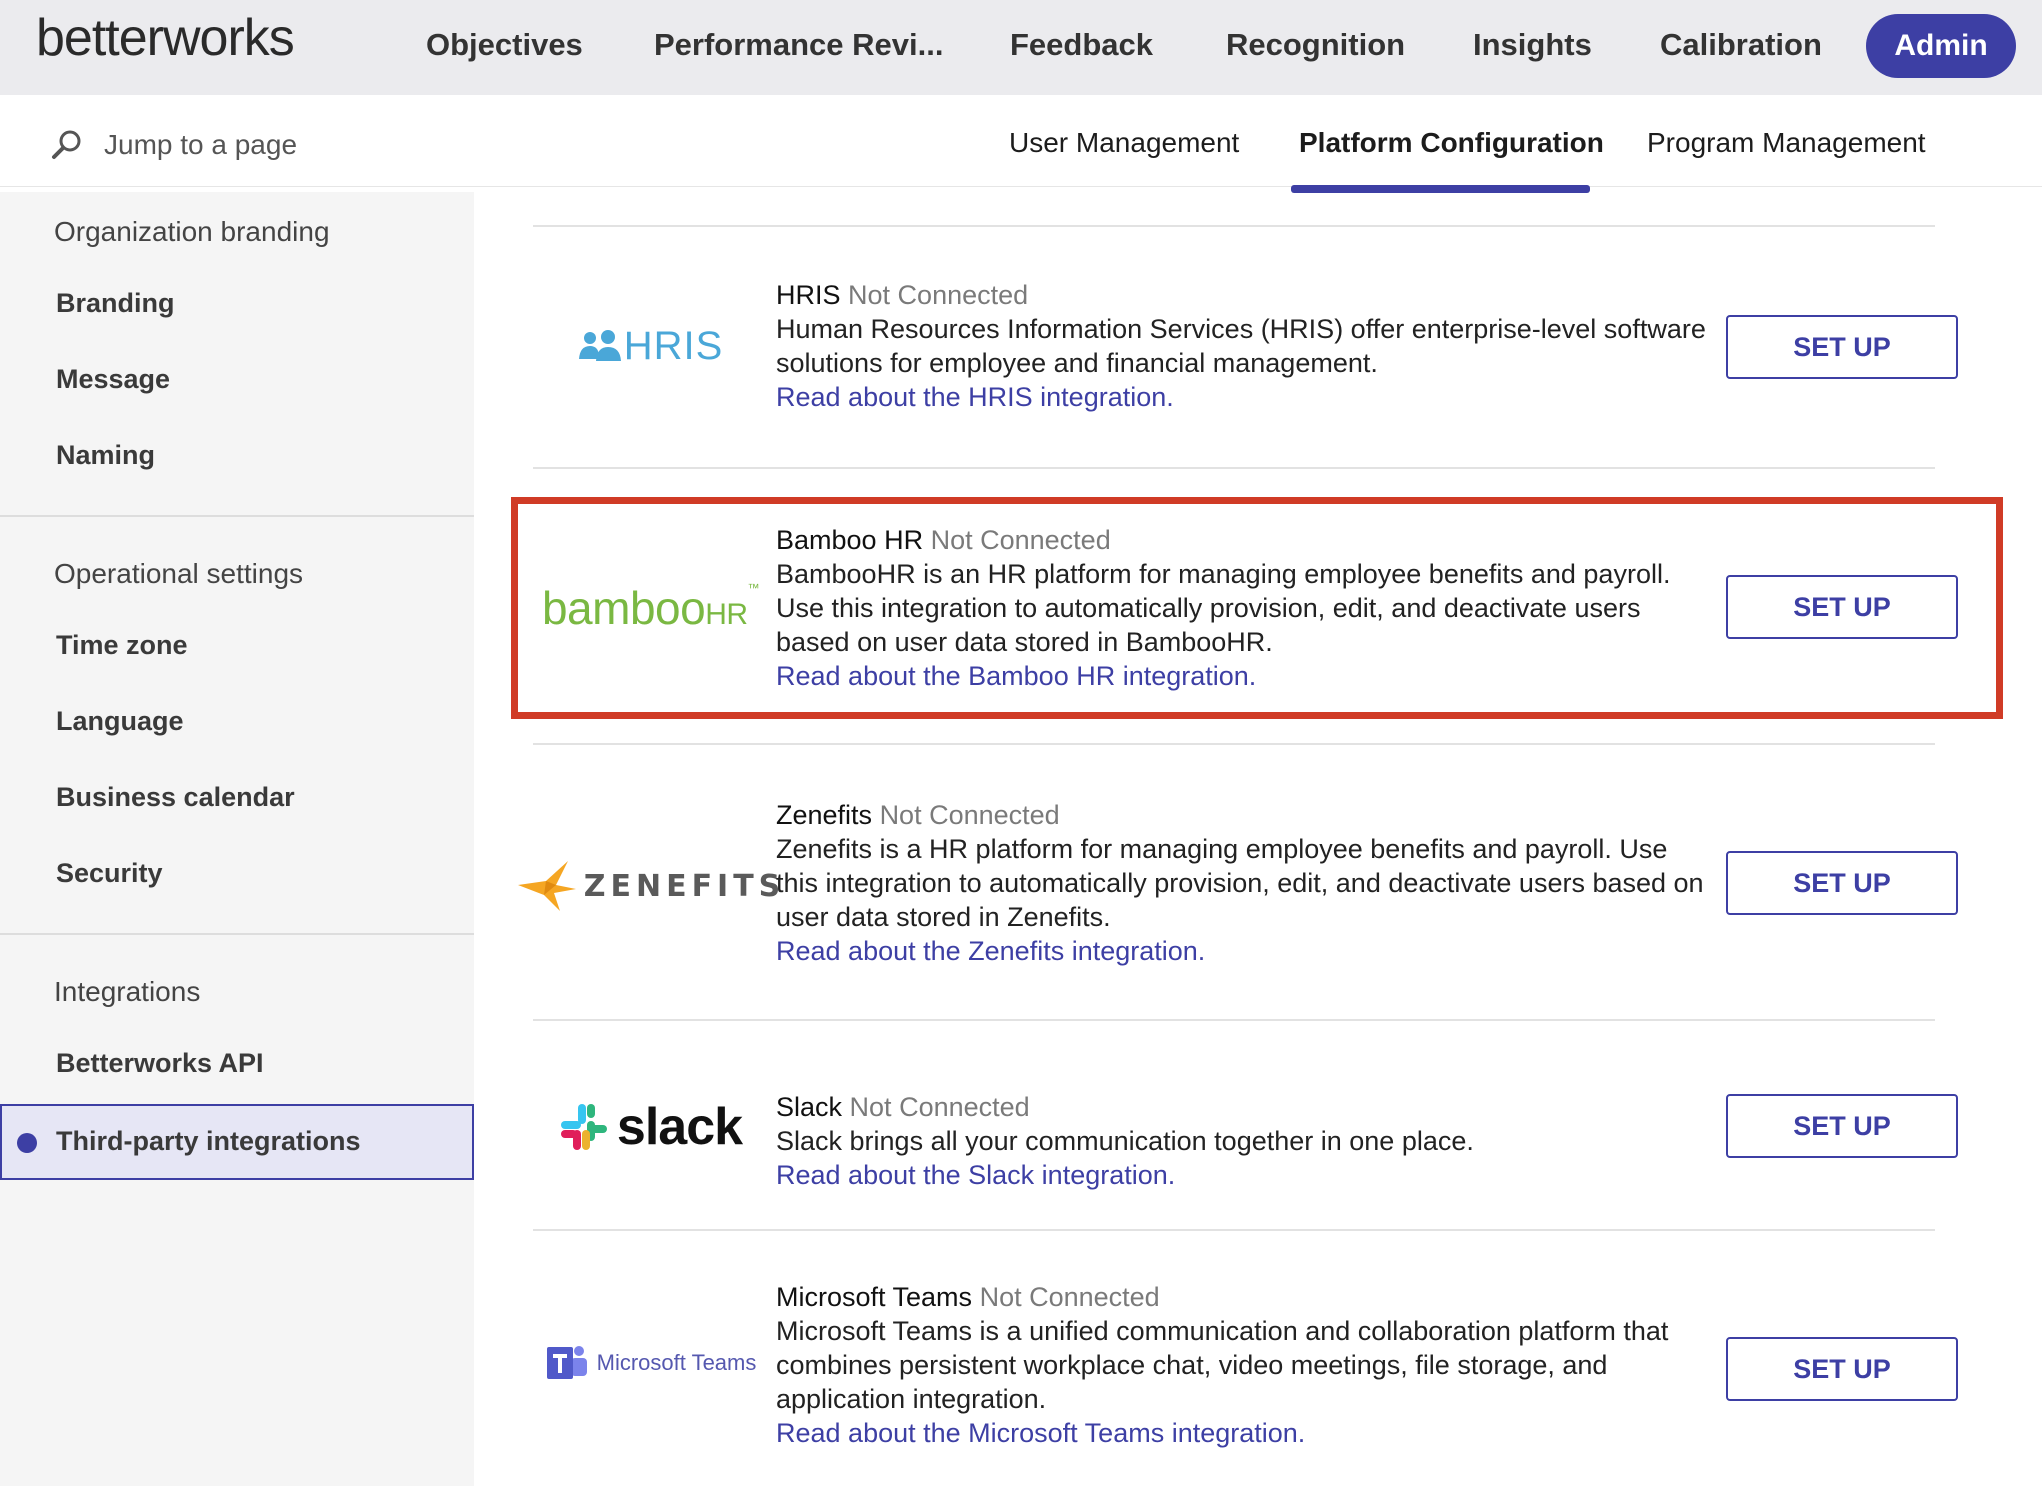  I want to click on sidebar-item-third-party-integrations: Third-party integrations, so click(237, 1142).